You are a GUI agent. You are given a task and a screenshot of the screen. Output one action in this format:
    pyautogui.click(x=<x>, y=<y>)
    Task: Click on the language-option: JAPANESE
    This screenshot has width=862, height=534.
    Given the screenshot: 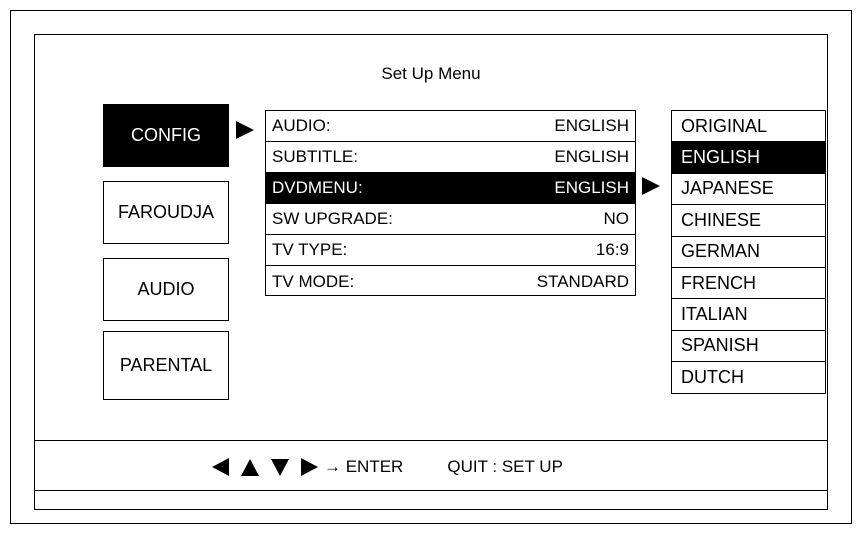 What is the action you would take?
    pyautogui.click(x=748, y=190)
    